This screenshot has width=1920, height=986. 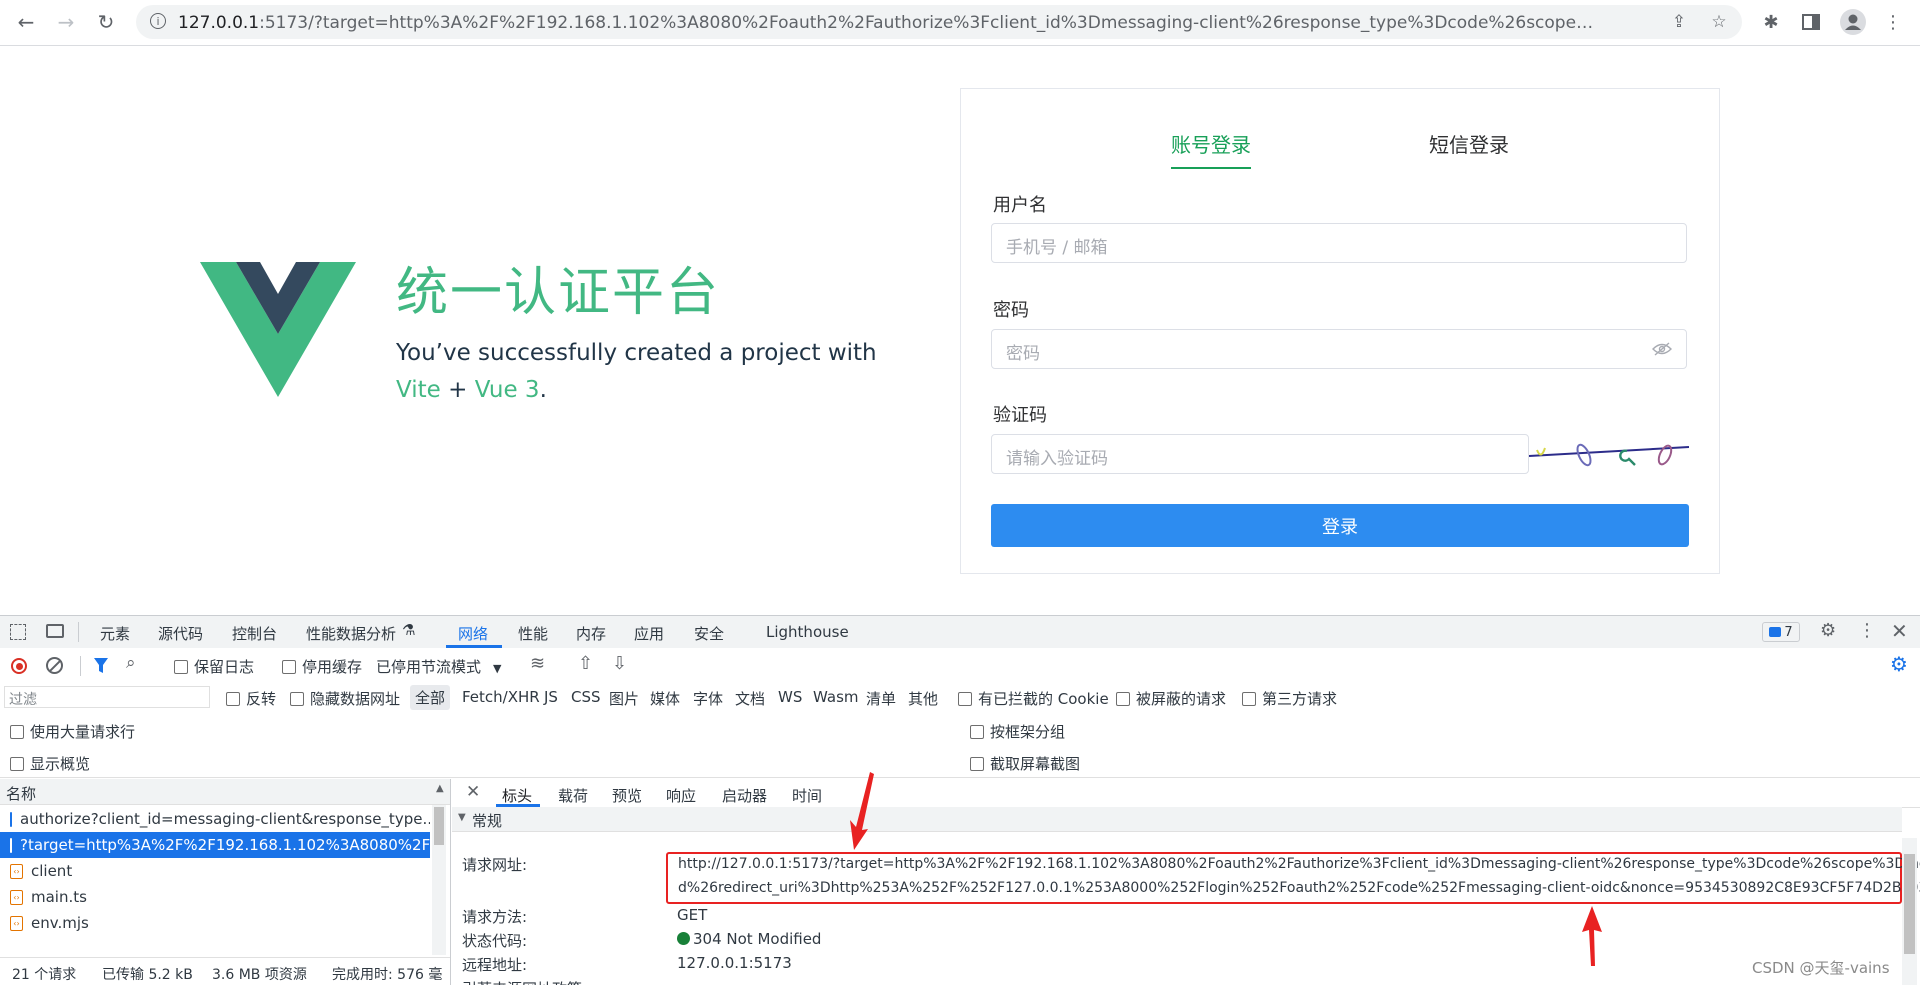 What do you see at coordinates (1260, 454) in the screenshot?
I see `captcha-input: 请输入验证码` at bounding box center [1260, 454].